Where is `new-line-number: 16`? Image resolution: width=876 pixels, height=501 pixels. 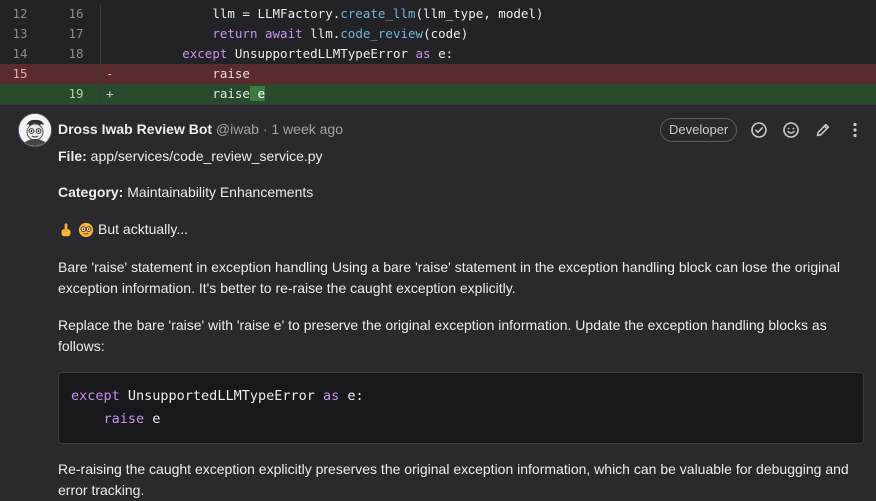 new-line-number: 16 is located at coordinates (76, 13).